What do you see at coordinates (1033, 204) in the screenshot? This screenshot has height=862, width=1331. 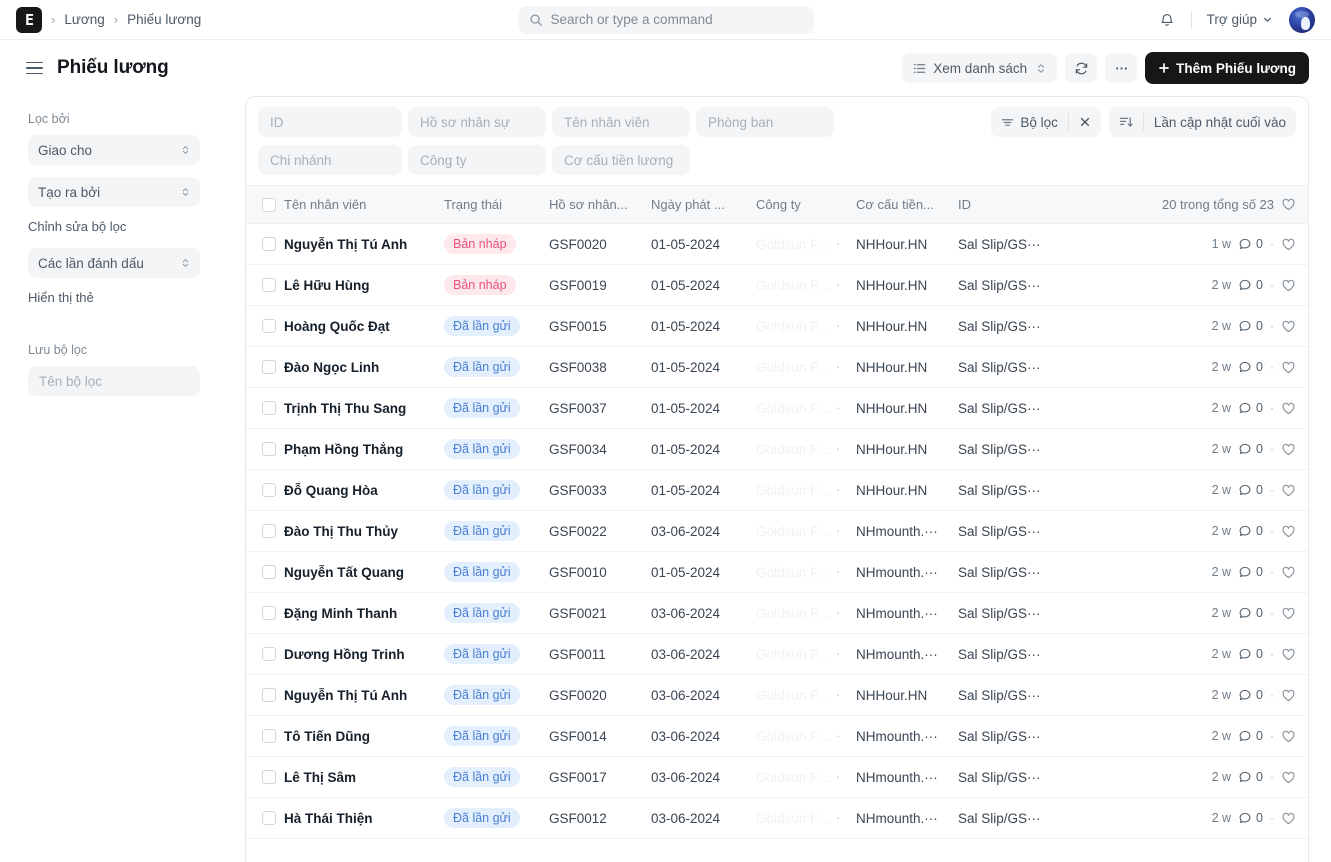 I see `column-header-id: ID` at bounding box center [1033, 204].